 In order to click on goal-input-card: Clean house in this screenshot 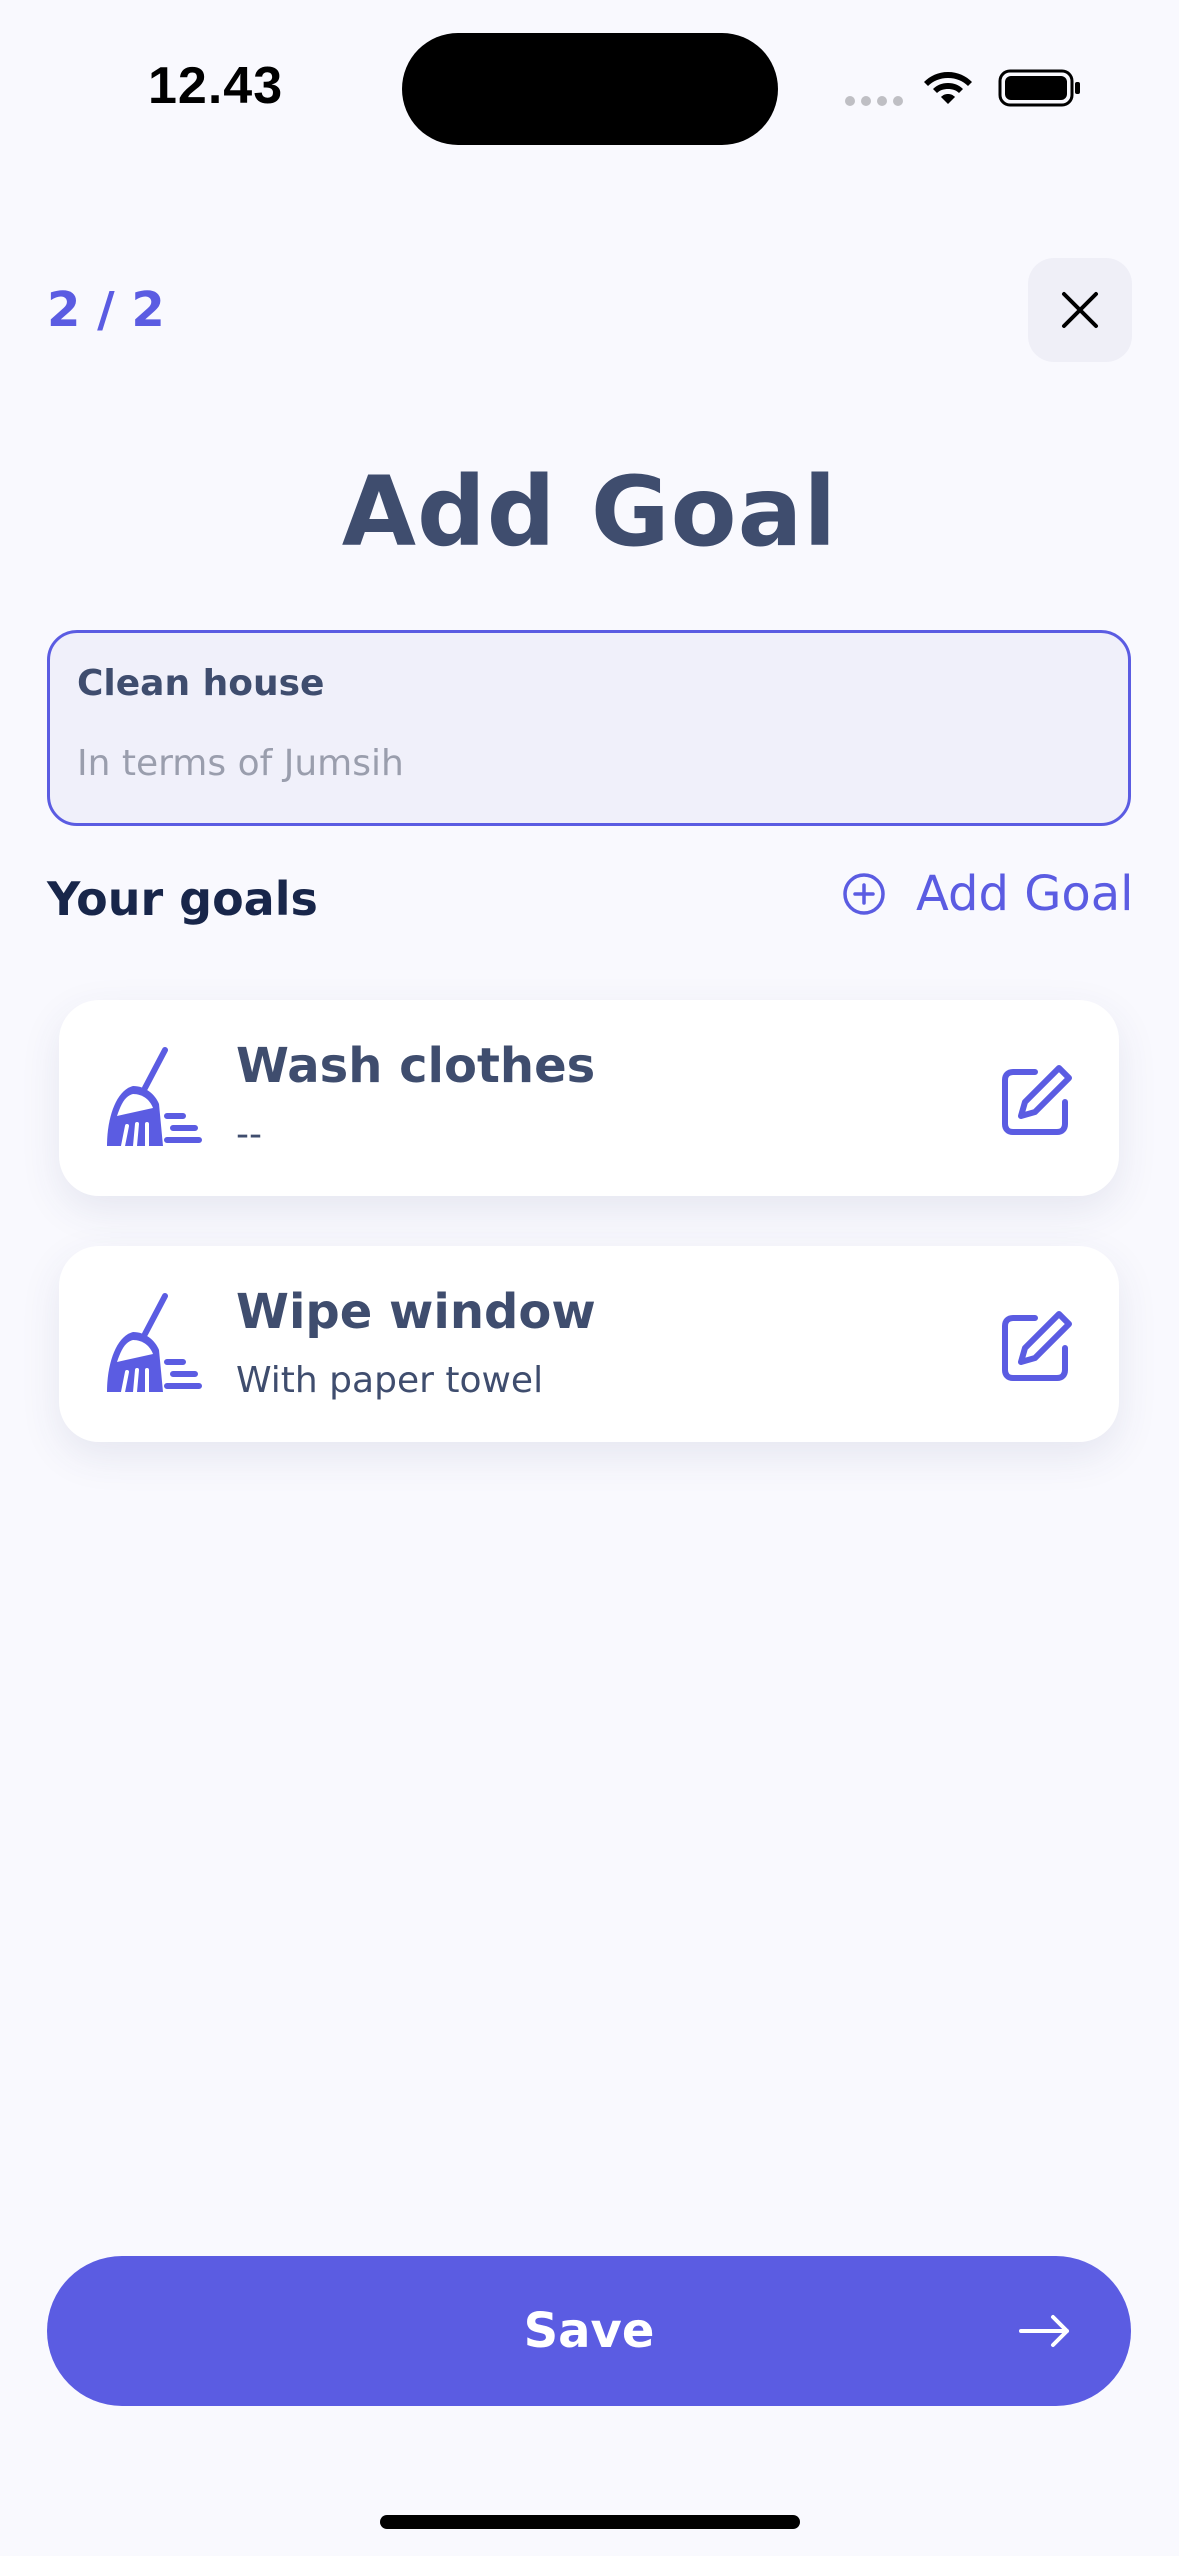, I will do `click(589, 728)`.